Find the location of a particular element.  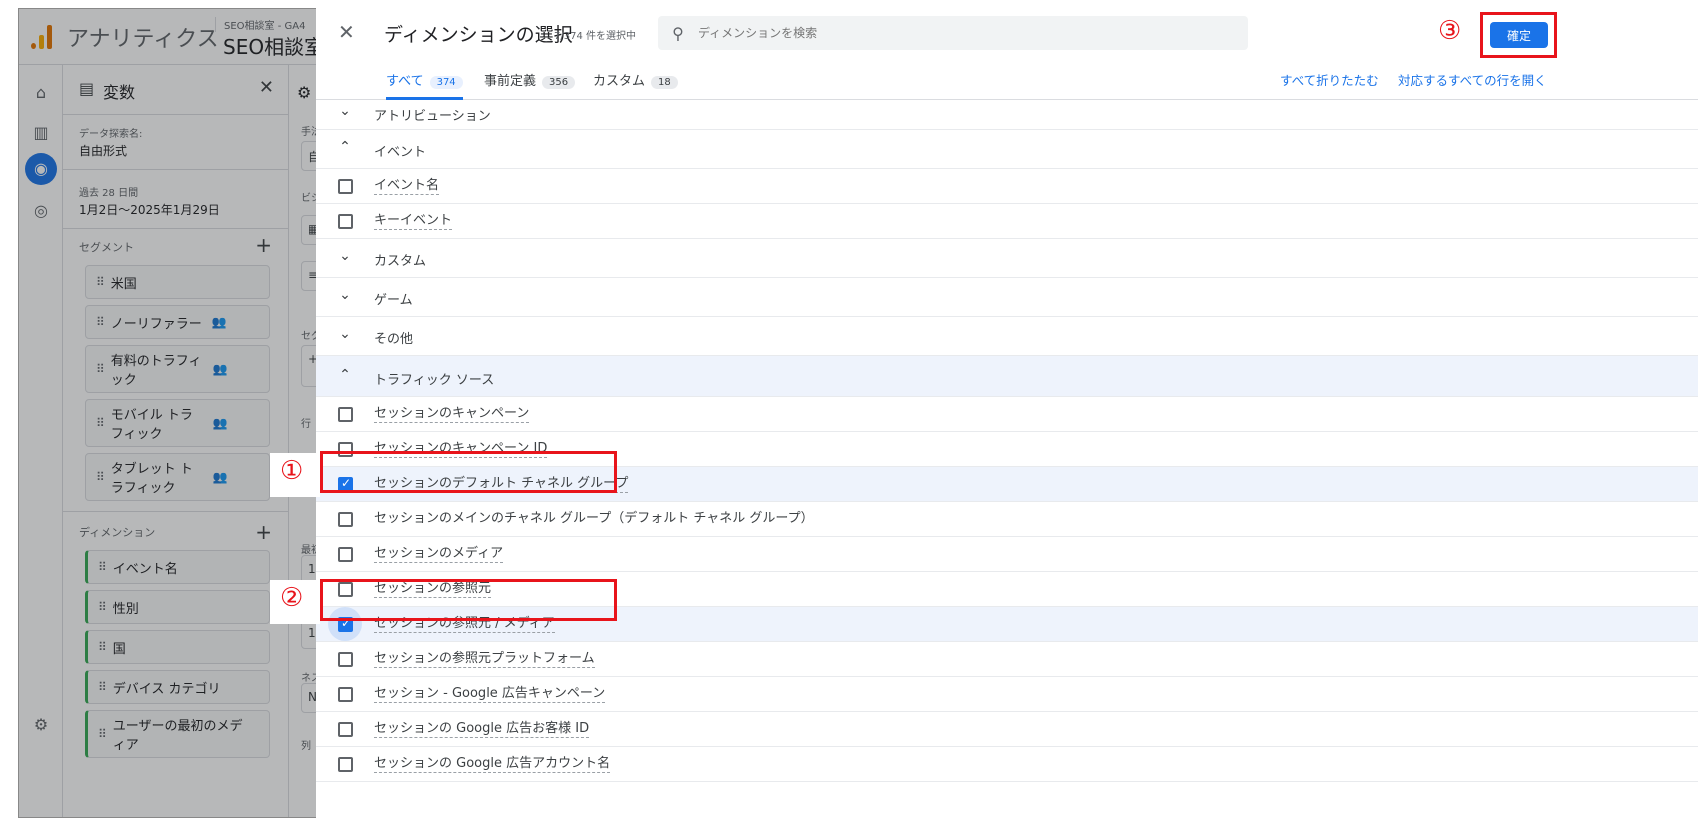

annotation-step-3: ③ is located at coordinates (1450, 31).